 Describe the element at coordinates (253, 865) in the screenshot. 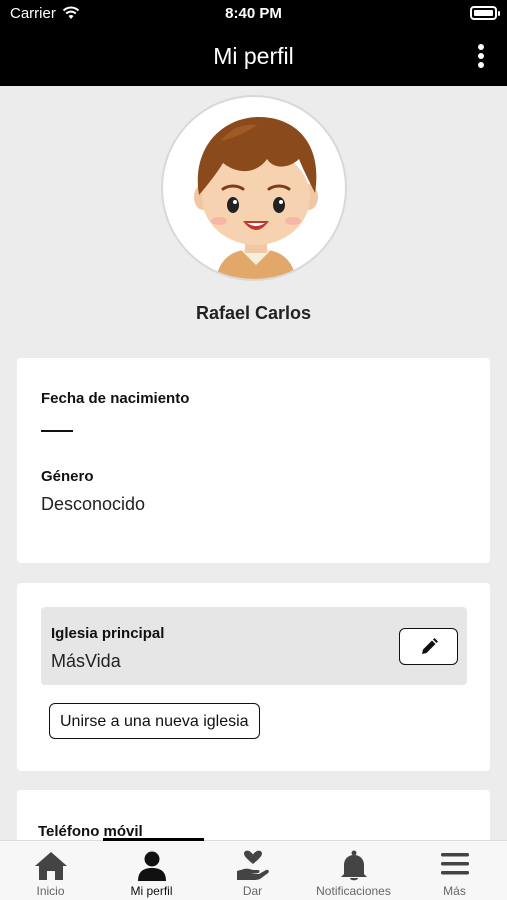

I see `give-heart-icon` at that location.